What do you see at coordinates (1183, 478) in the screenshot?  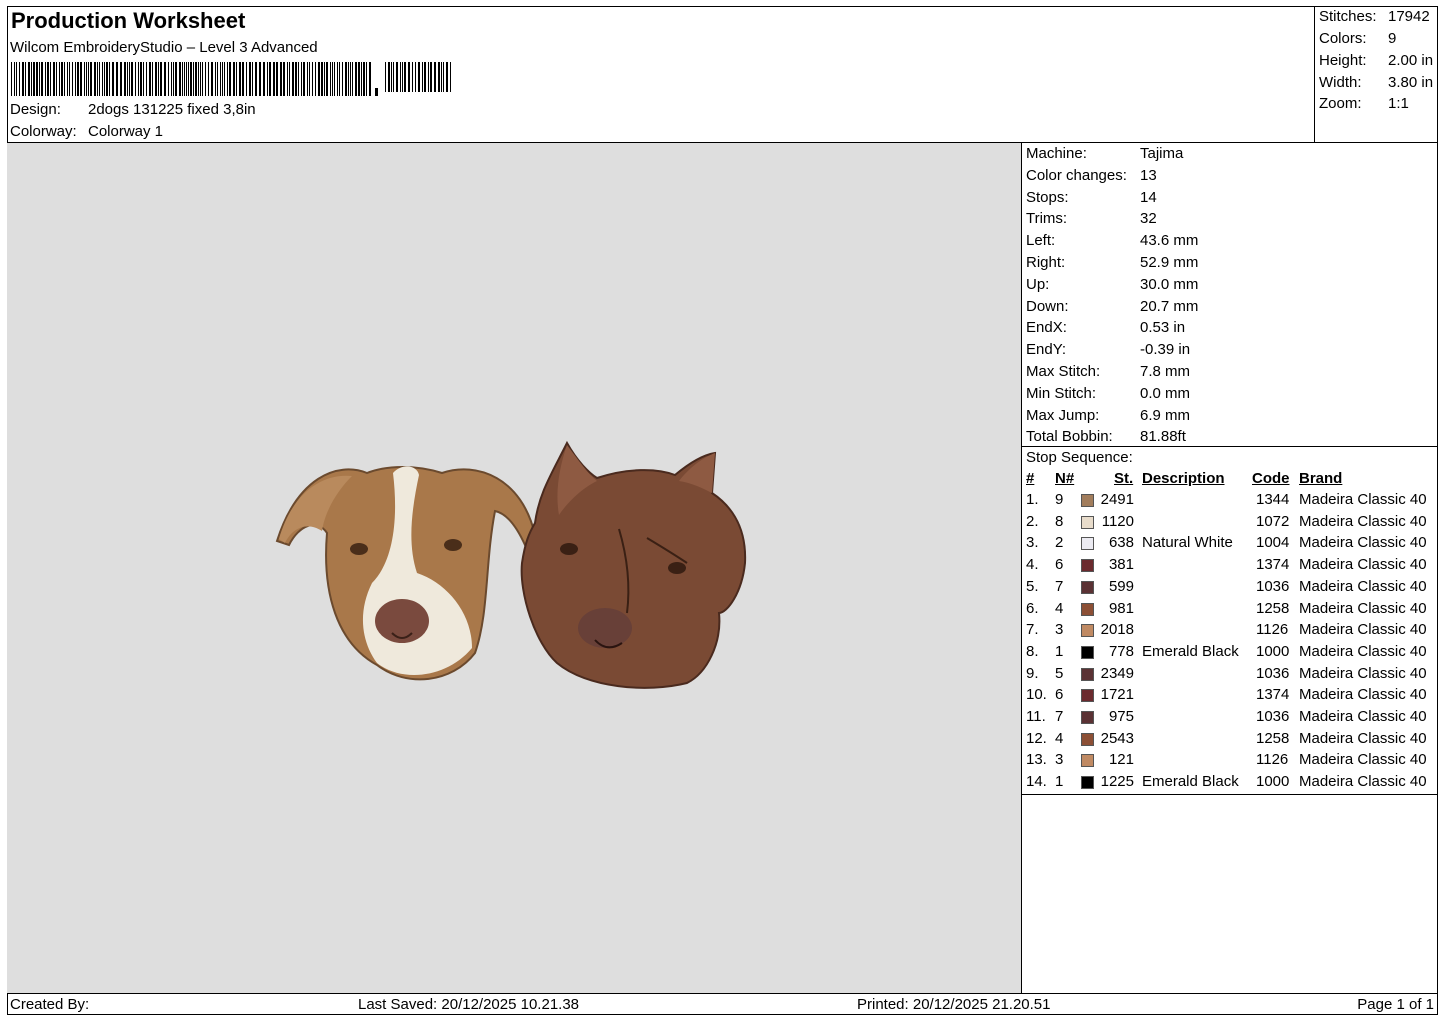 I see `col-header-description: Description` at bounding box center [1183, 478].